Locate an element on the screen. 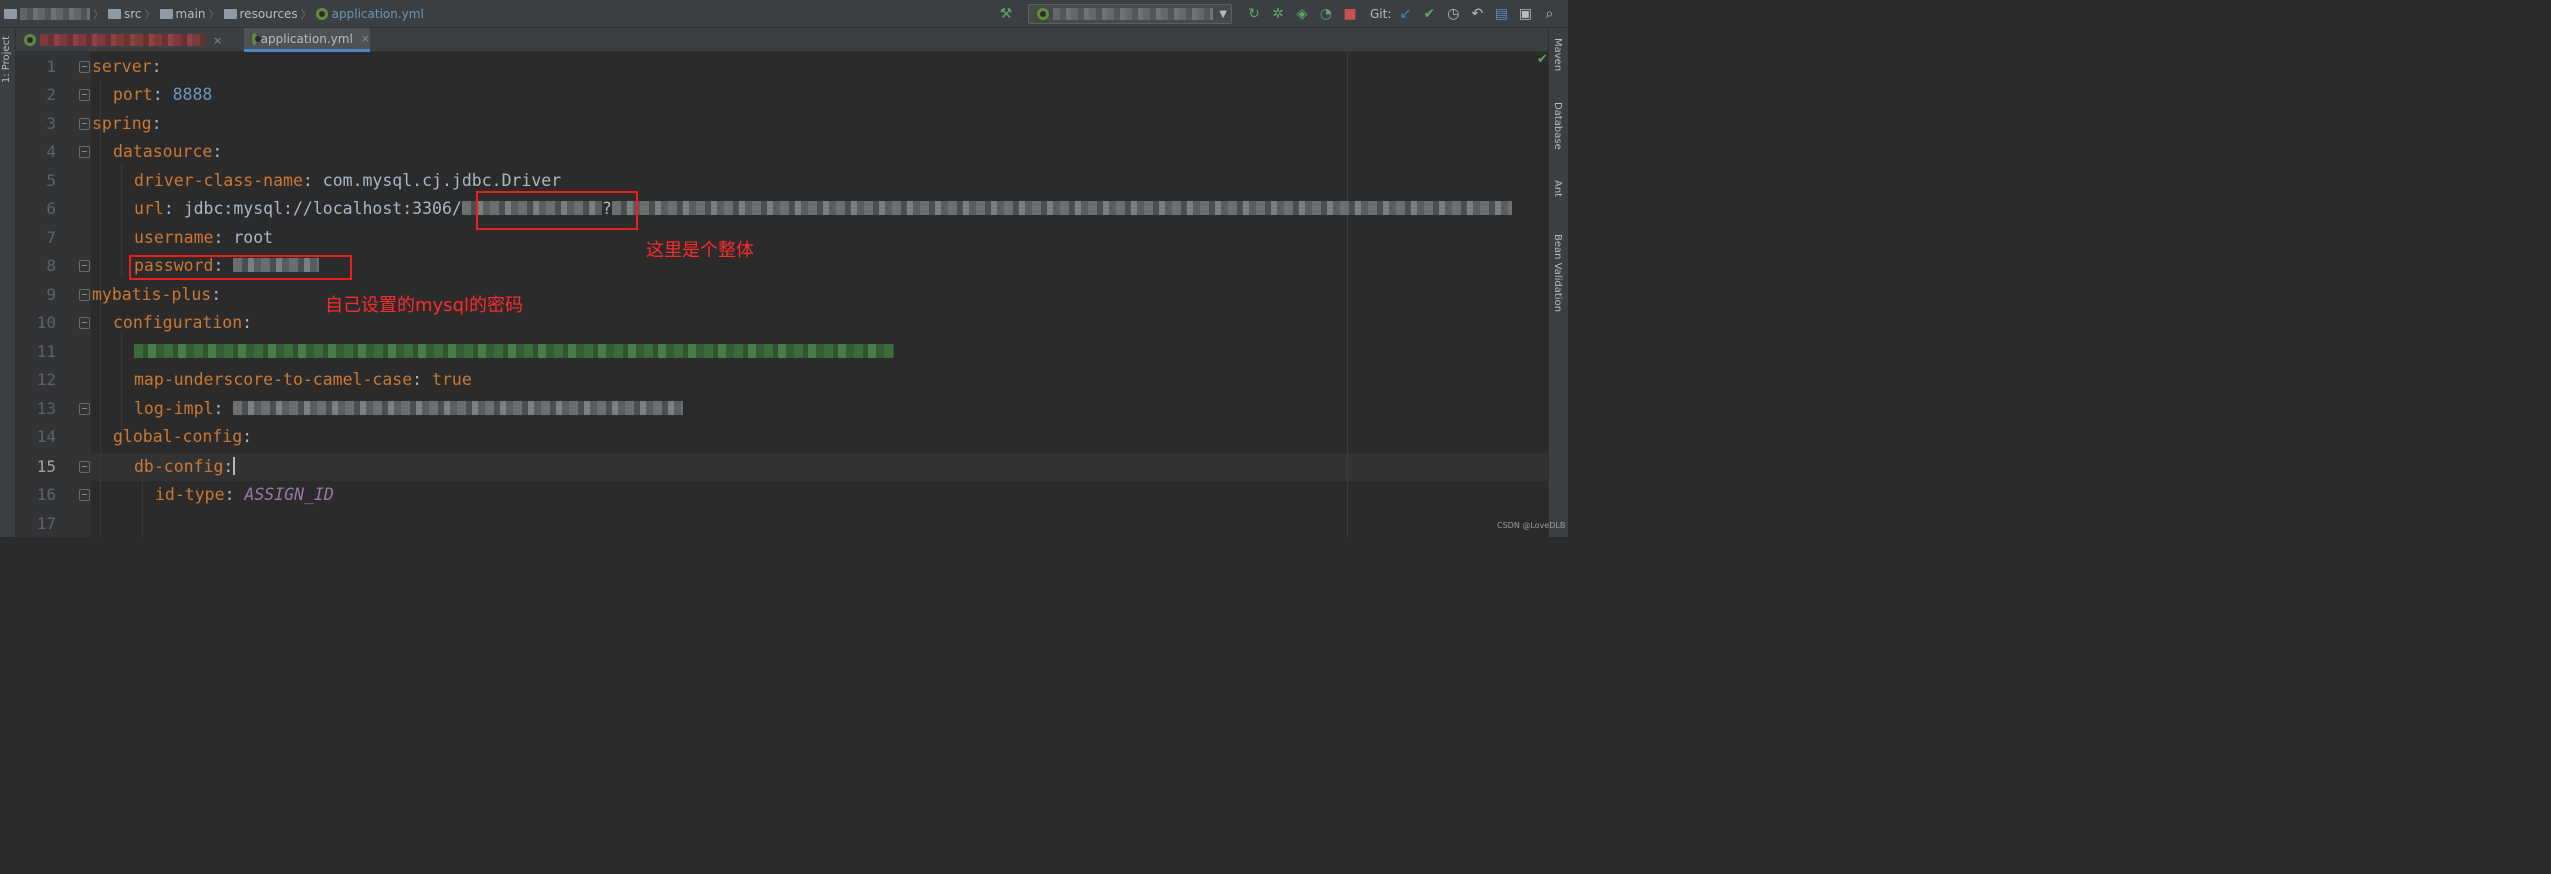  revert-icon: ↶ is located at coordinates (1477, 14).